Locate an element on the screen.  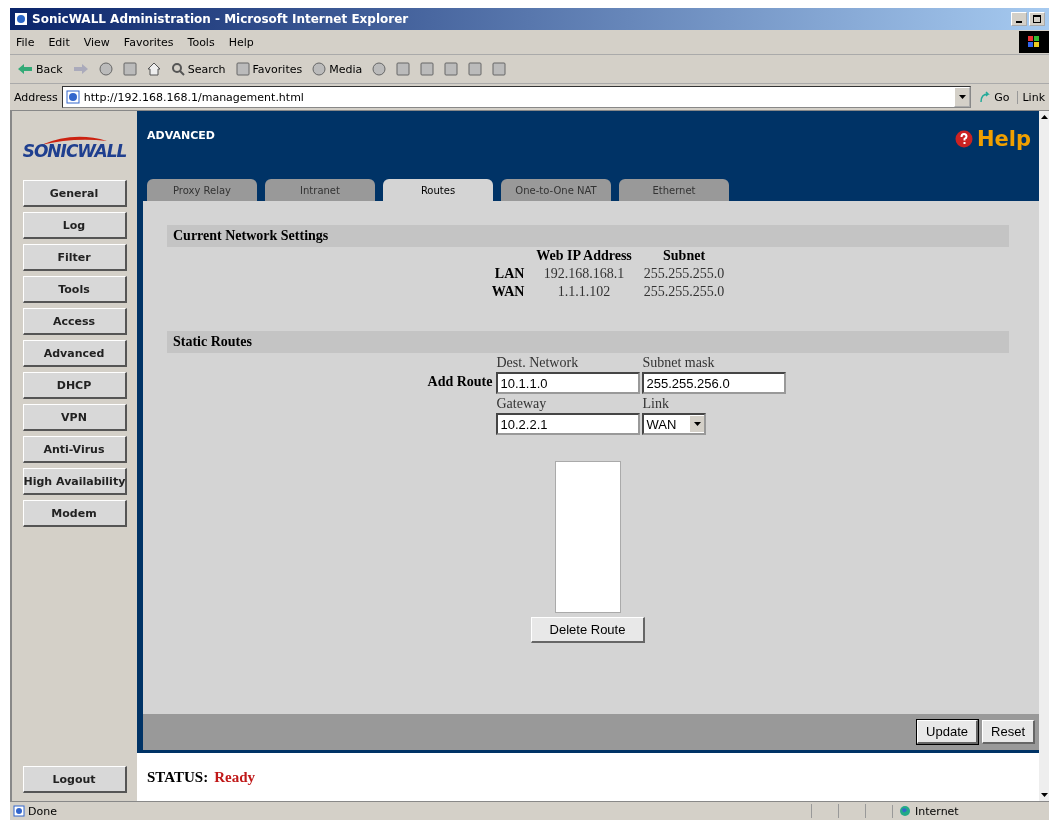
address-field: http://192.168.168.1/management.html is located at coordinates (516, 97).